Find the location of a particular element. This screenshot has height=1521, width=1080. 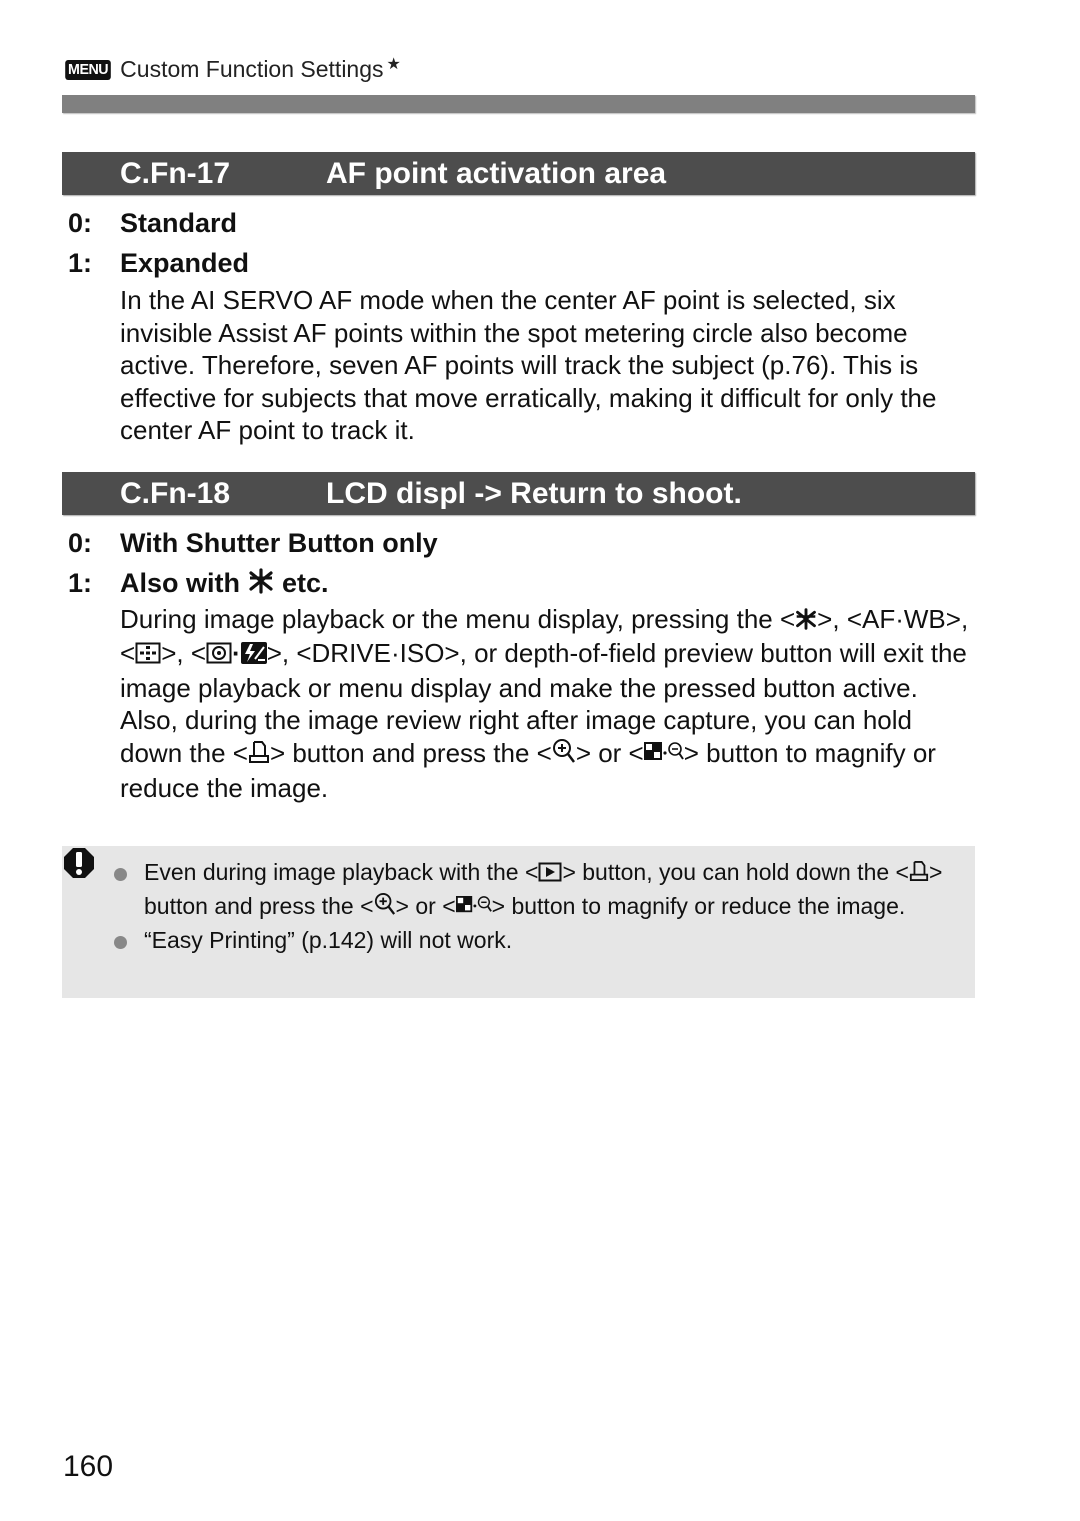

option-label: Expanded is located at coordinates (185, 263).